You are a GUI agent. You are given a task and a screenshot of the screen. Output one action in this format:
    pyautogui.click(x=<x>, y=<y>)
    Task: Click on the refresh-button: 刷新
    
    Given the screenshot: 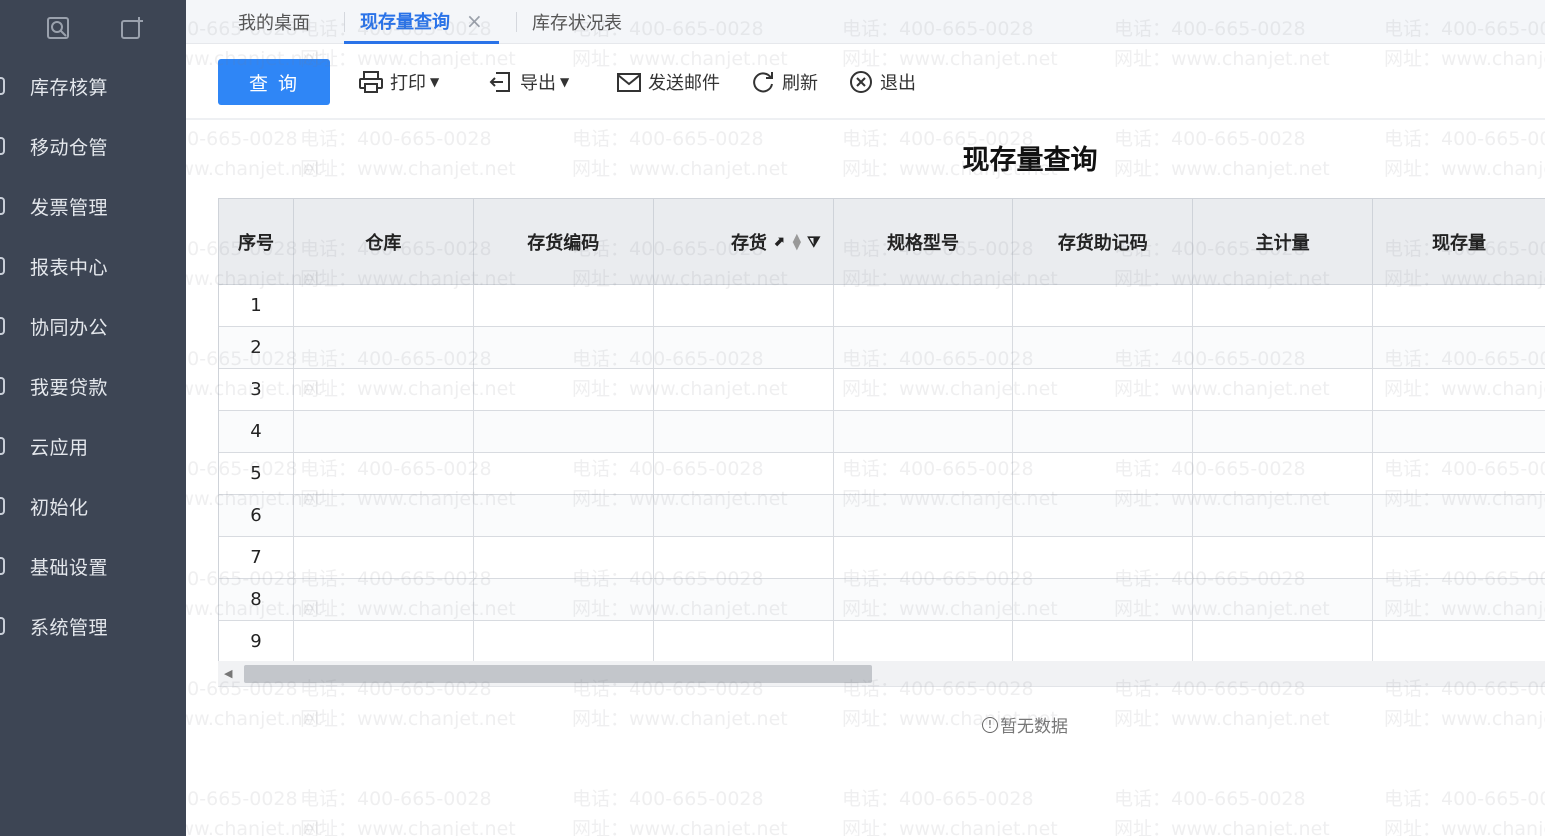 What is the action you would take?
    pyautogui.click(x=784, y=82)
    